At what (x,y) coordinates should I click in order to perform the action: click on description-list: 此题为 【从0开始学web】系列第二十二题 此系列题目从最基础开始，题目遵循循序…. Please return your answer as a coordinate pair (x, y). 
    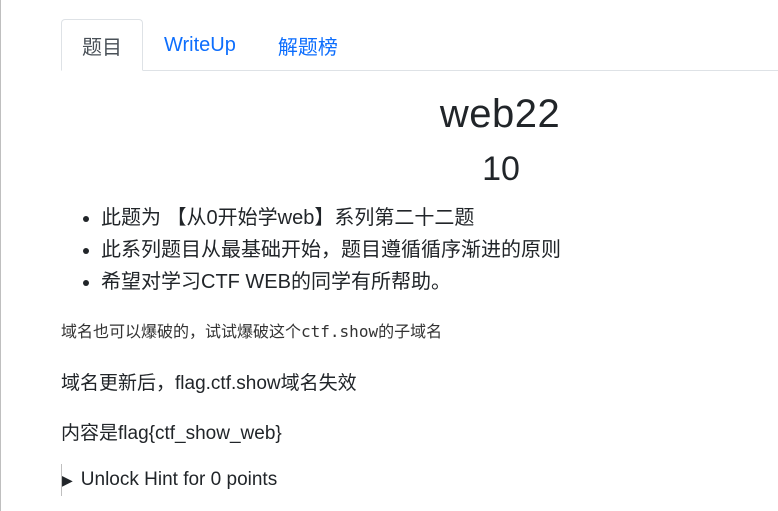
    Looking at the image, I should click on (311, 250).